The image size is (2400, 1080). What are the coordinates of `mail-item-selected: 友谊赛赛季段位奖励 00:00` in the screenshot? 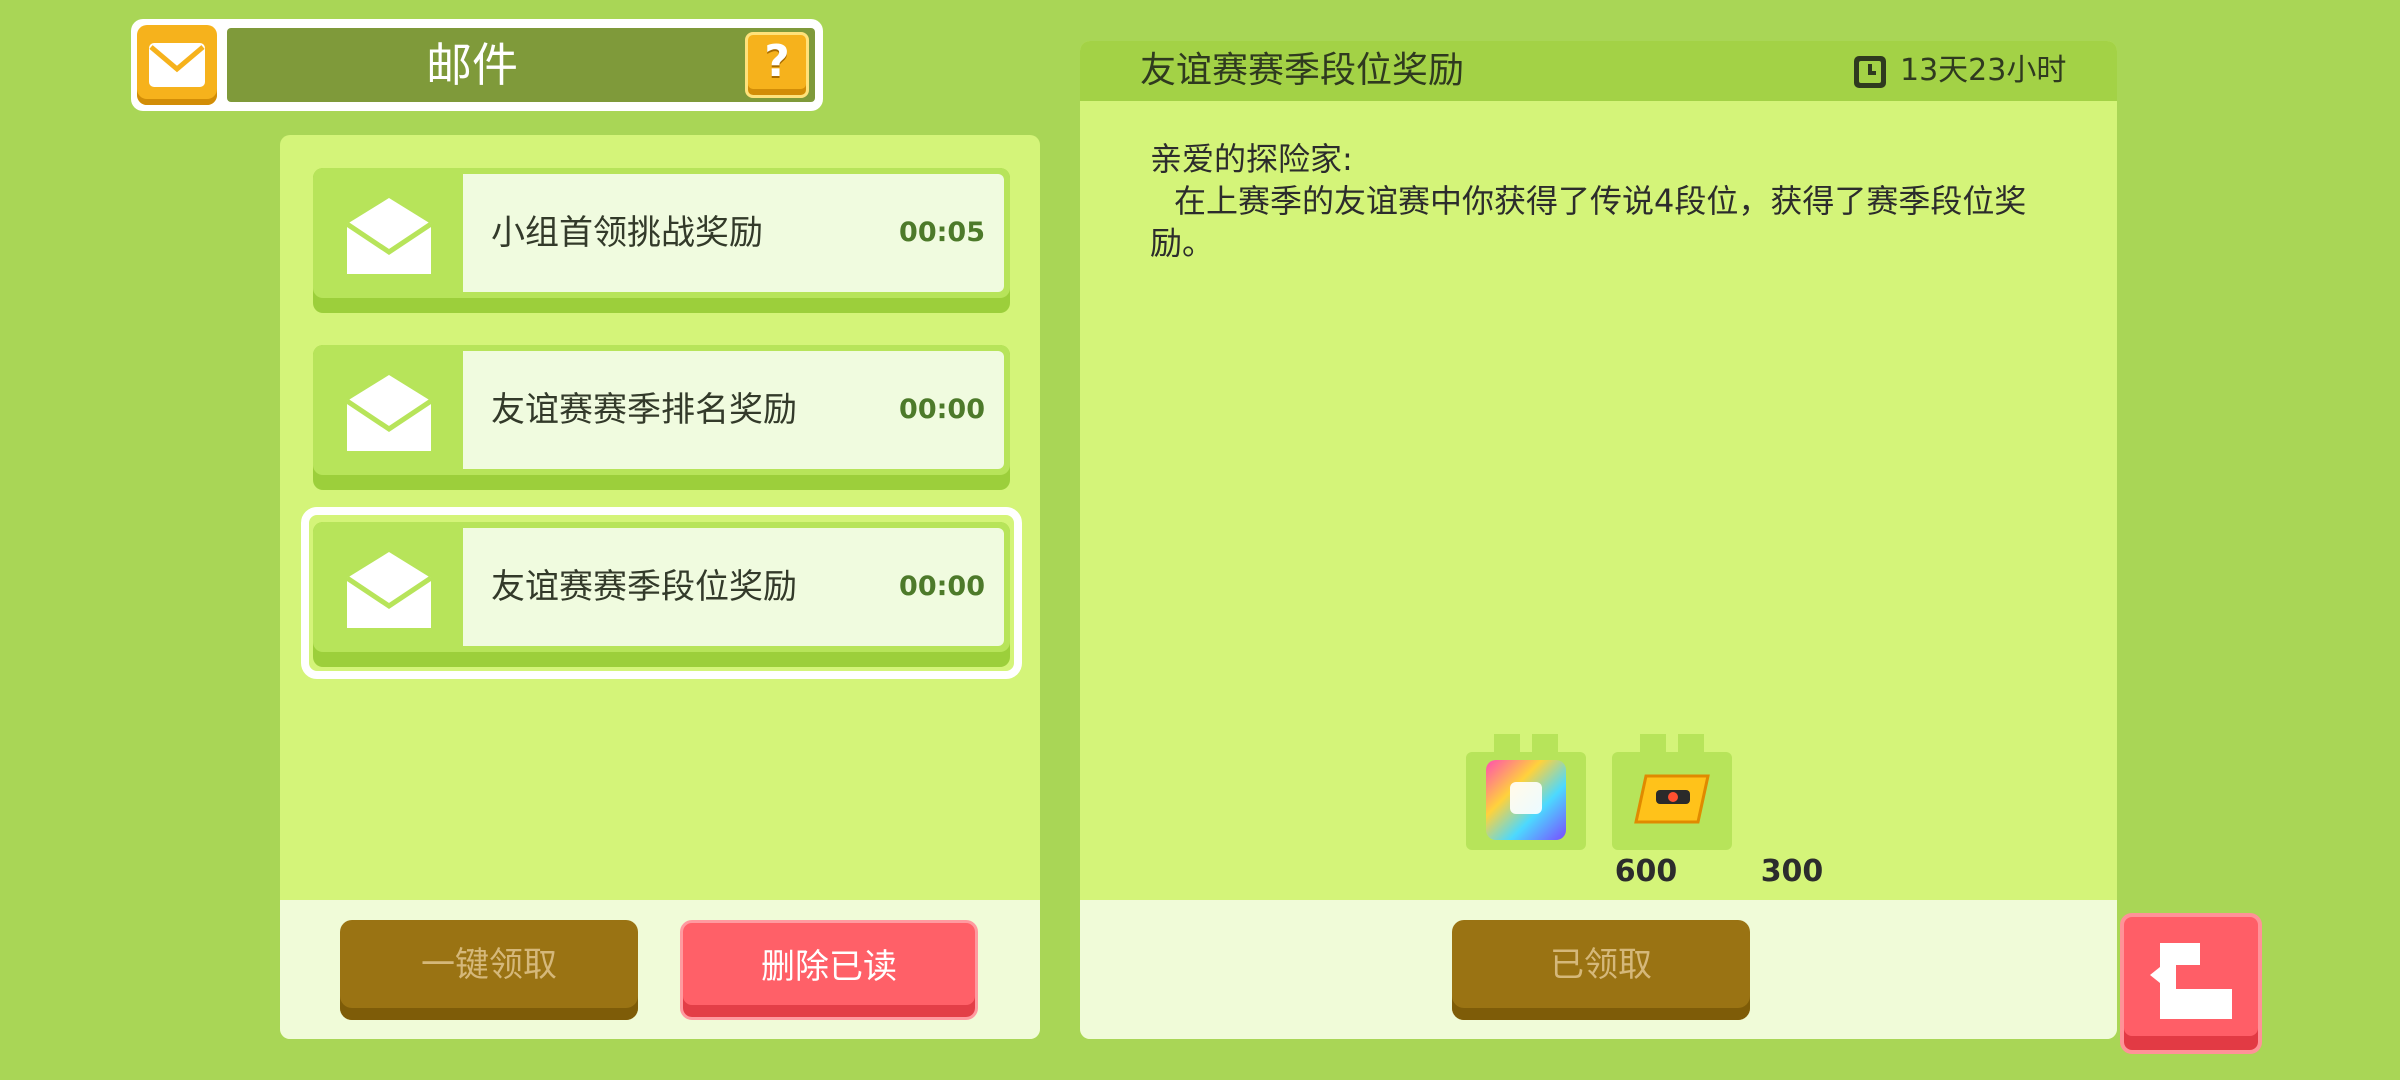 It's located at (661, 594).